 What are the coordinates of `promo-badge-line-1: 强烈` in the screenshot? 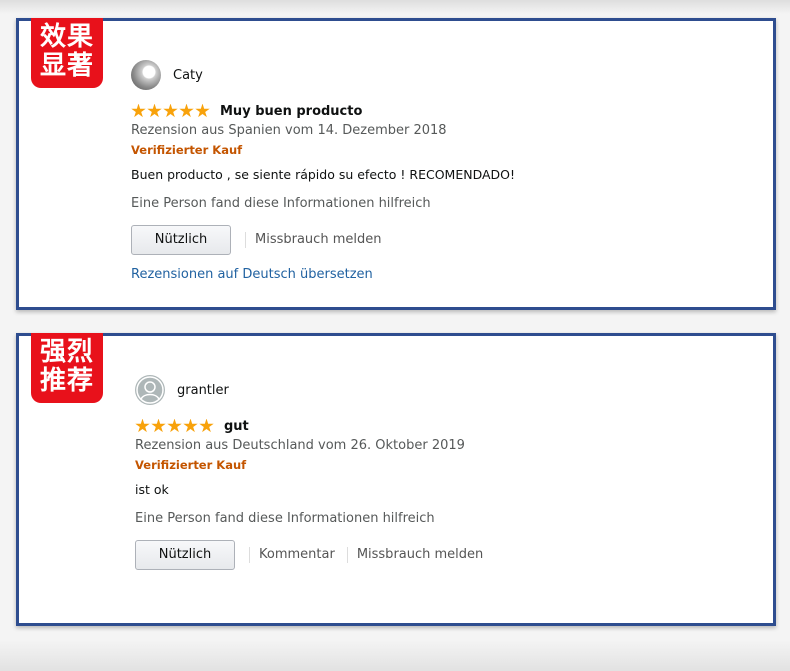 It's located at (66, 352).